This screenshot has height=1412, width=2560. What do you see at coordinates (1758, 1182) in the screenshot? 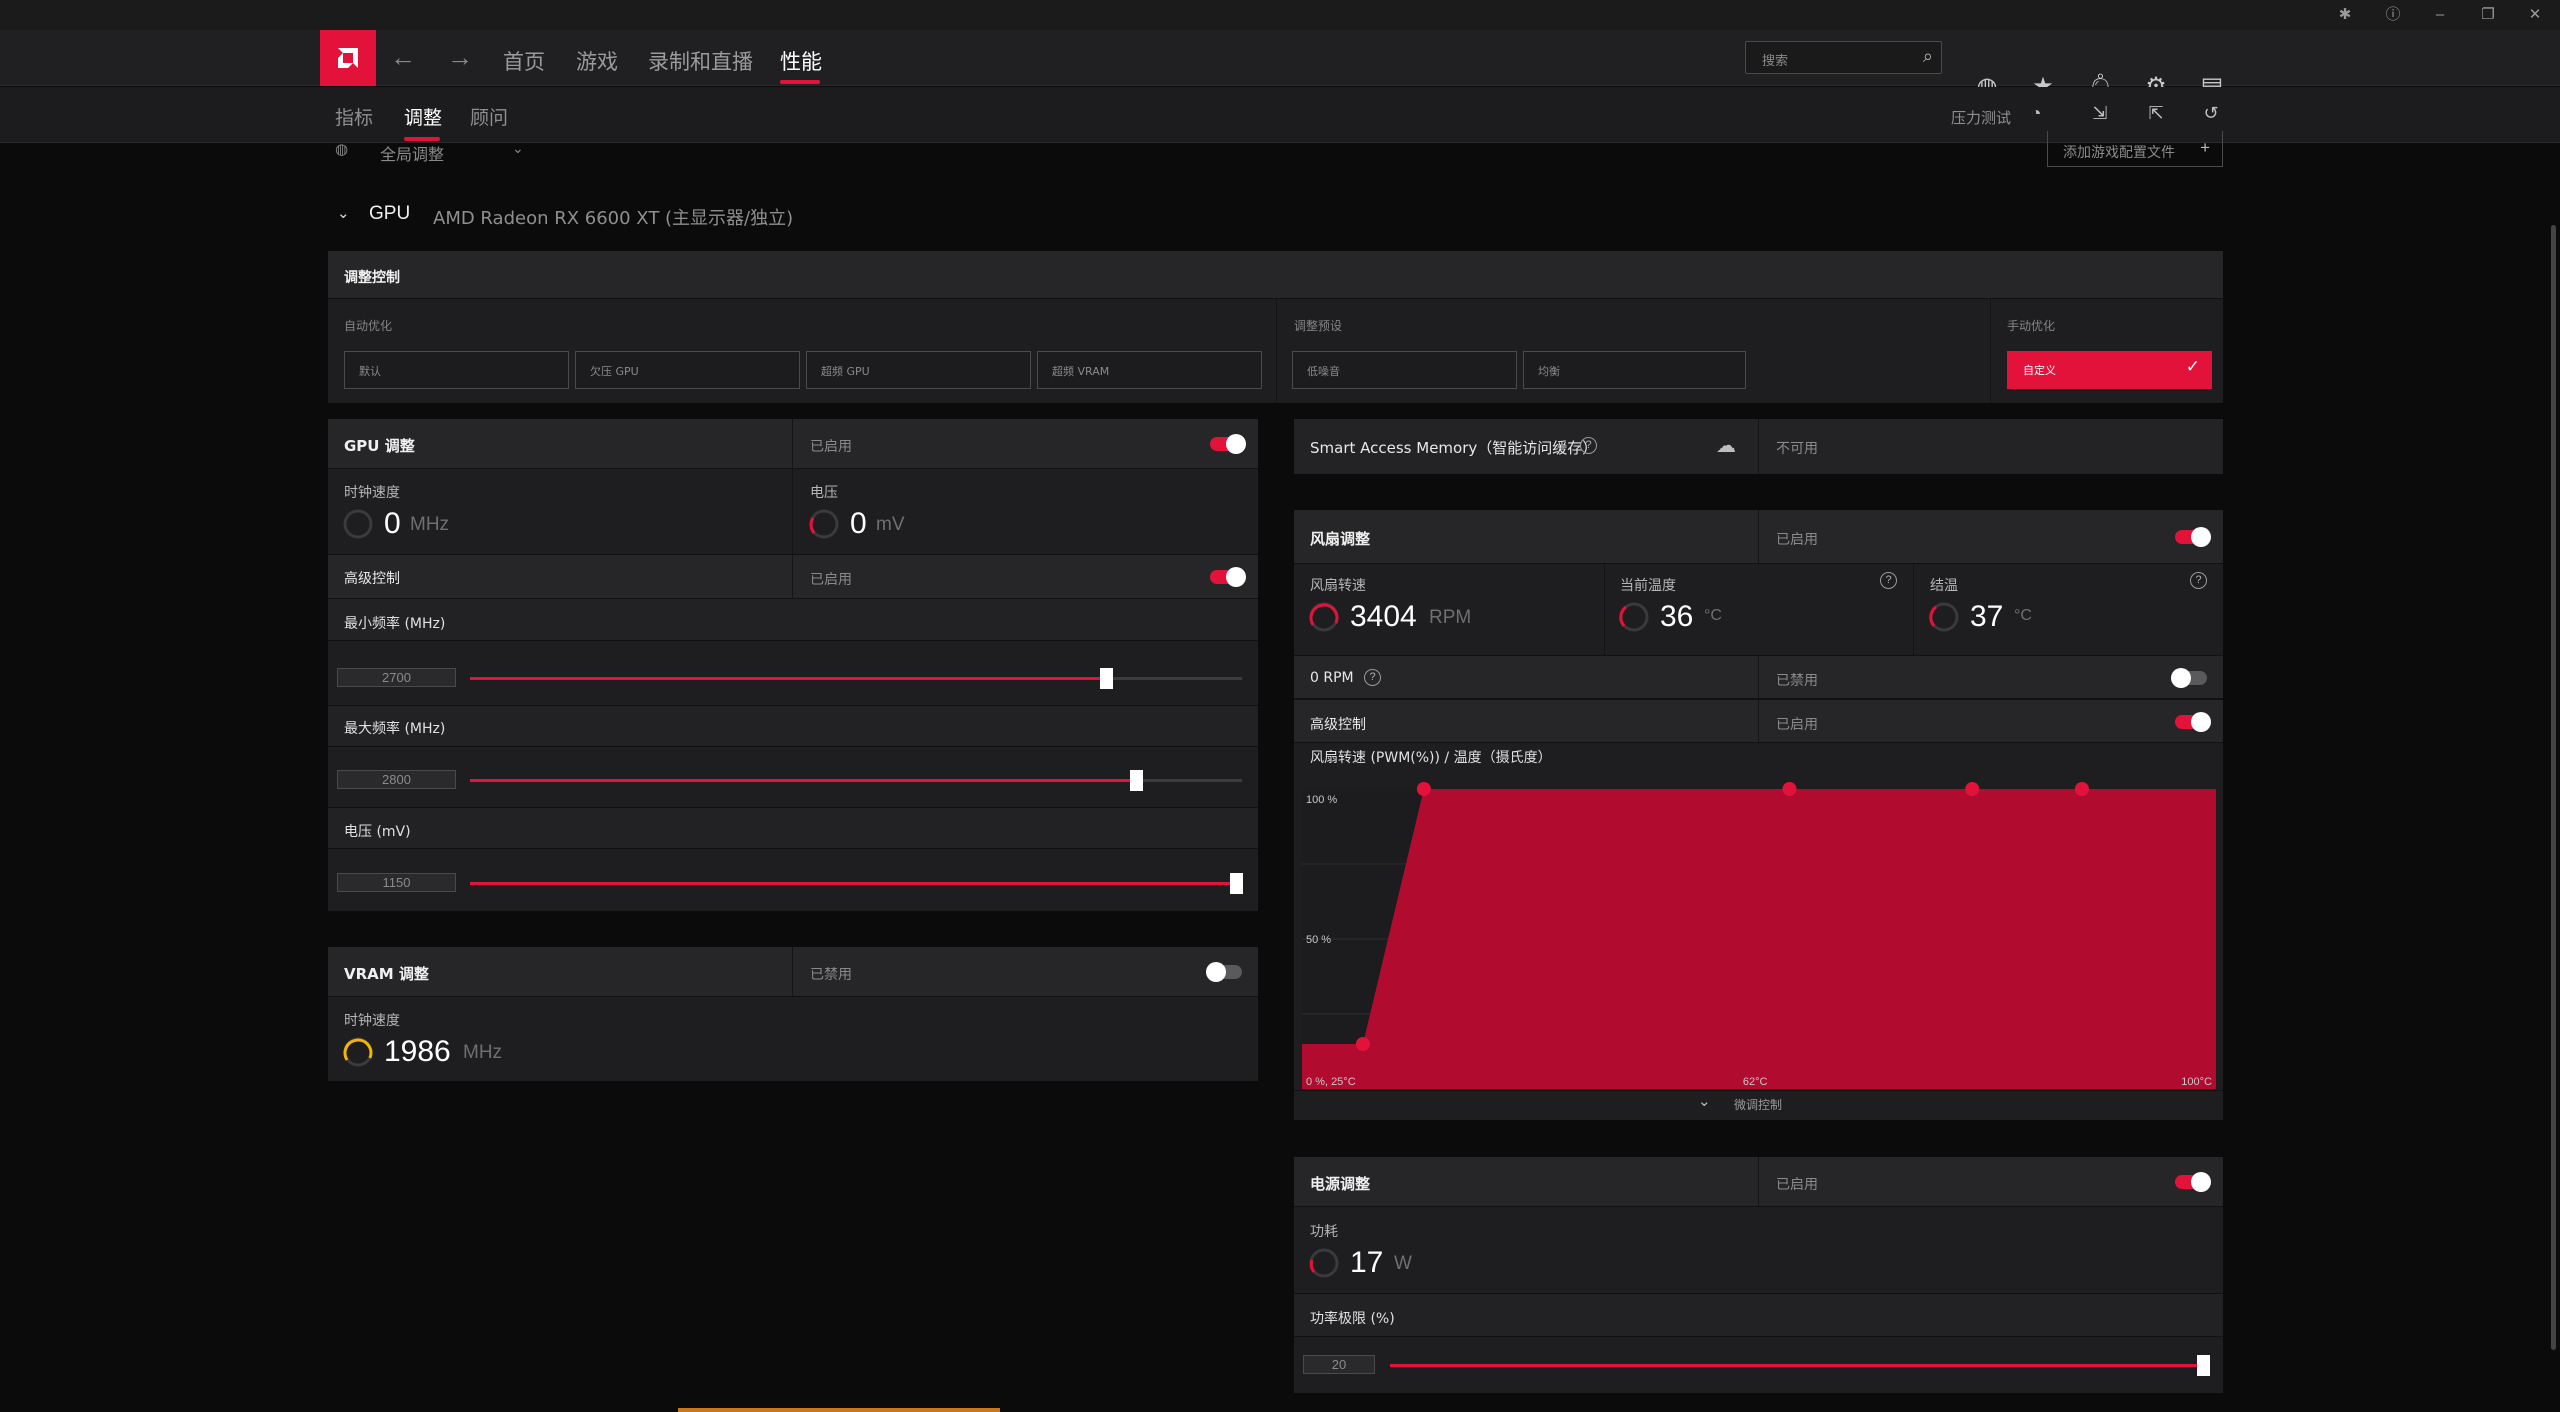
I see `power-tuning-header: 电源调整 已启用` at bounding box center [1758, 1182].